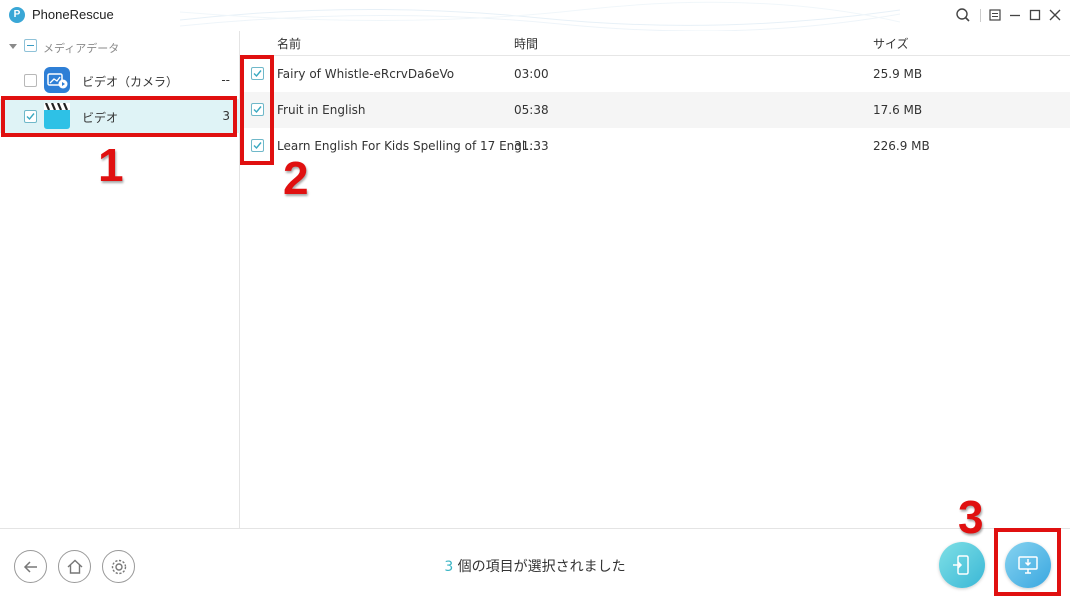 Image resolution: width=1070 pixels, height=600 pixels. Describe the element at coordinates (73, 14) in the screenshot. I see `app-title: PhoneRescue` at that location.